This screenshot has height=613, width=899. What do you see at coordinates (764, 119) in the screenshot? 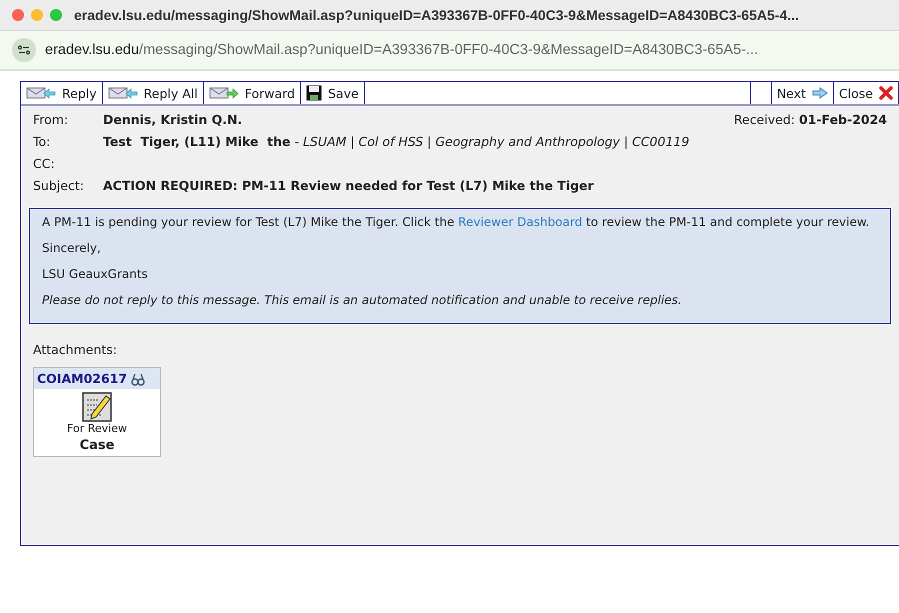
I see `received-label: Received:` at bounding box center [764, 119].